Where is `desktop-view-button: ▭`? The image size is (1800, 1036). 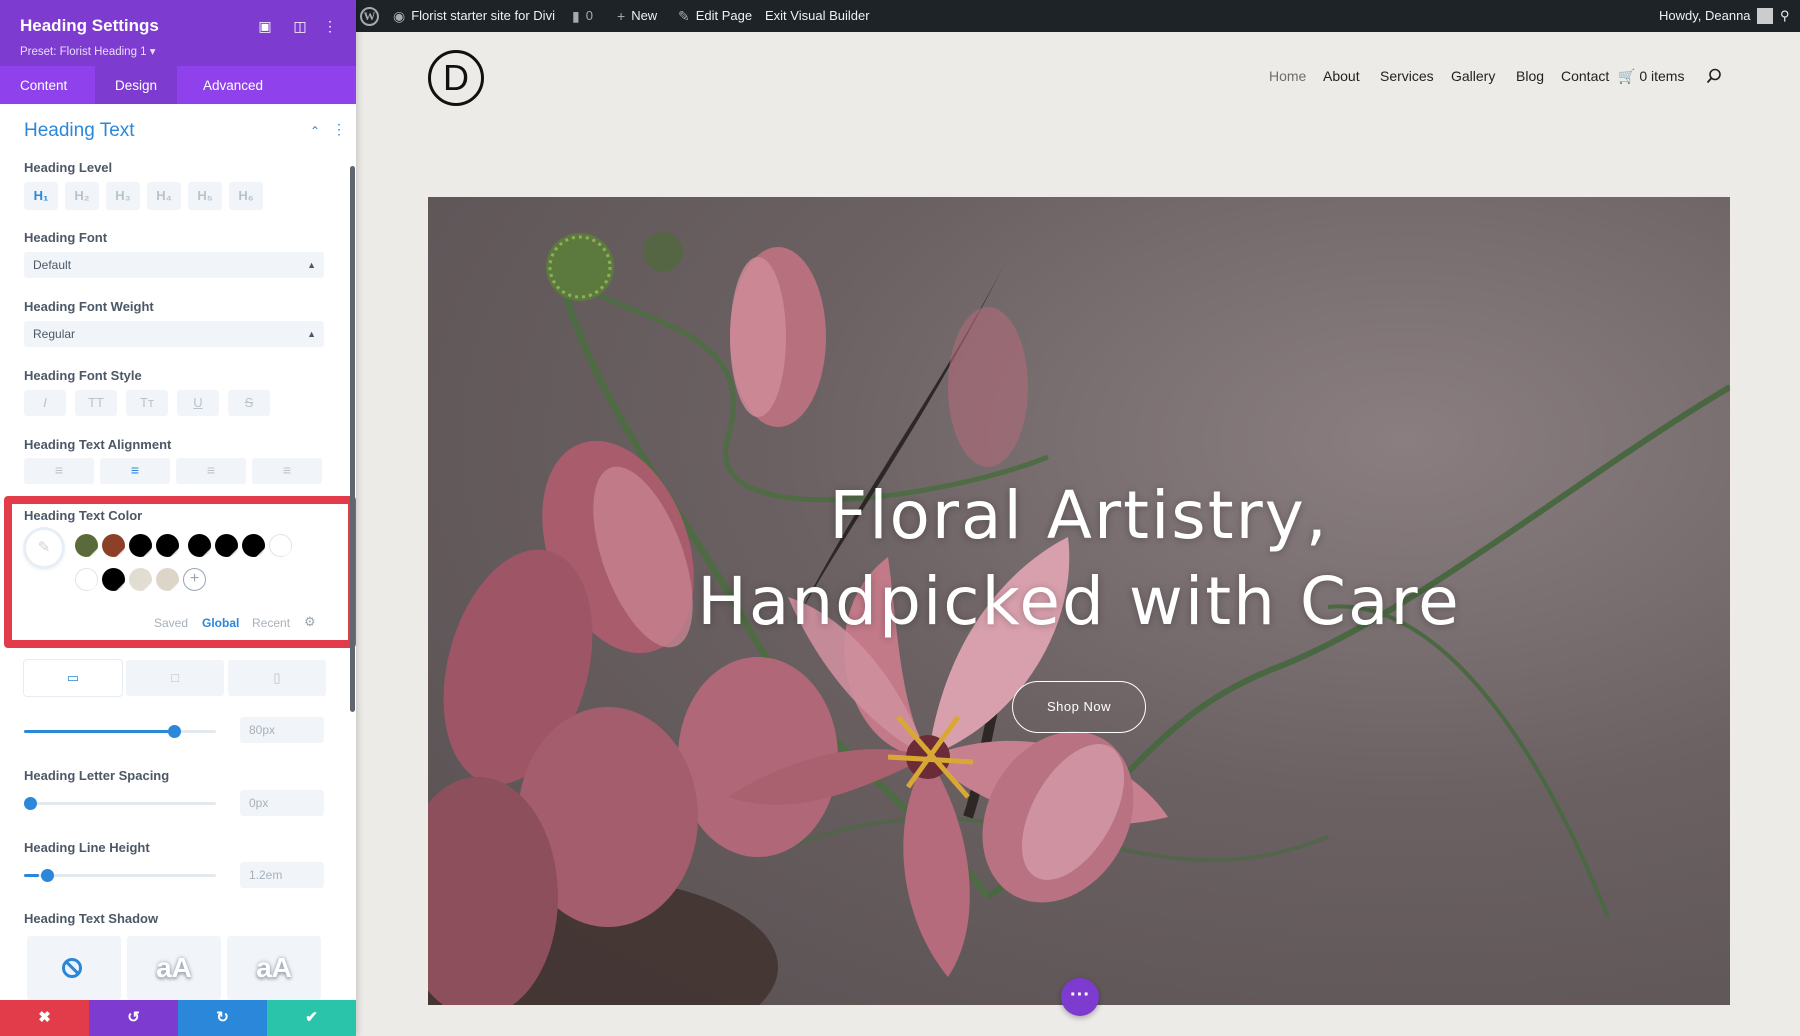 desktop-view-button: ▭ is located at coordinates (73, 678).